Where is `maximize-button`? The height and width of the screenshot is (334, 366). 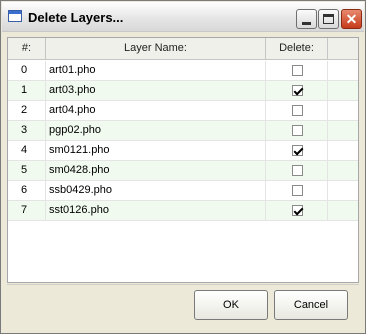
maximize-button is located at coordinates (328, 19).